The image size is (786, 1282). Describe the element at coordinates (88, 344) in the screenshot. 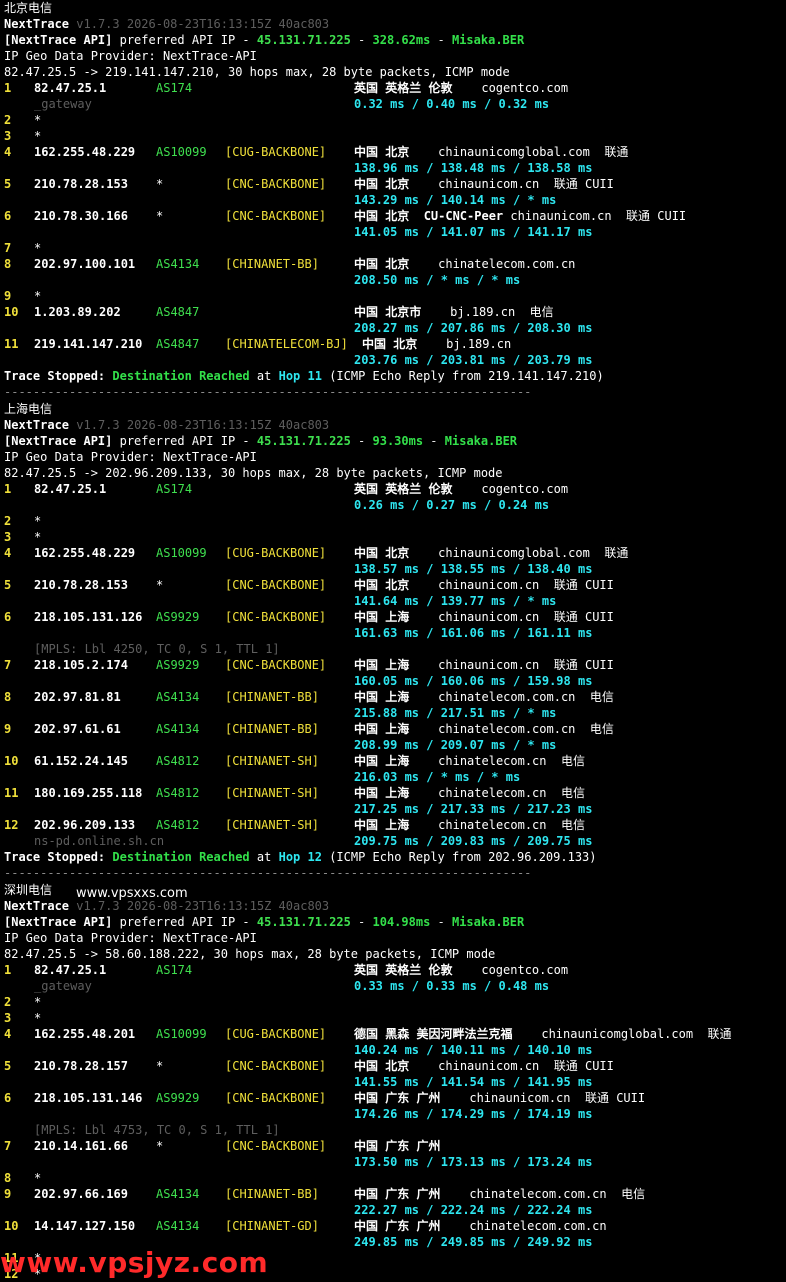

I see `hop-ip: 219.141.147.210` at that location.